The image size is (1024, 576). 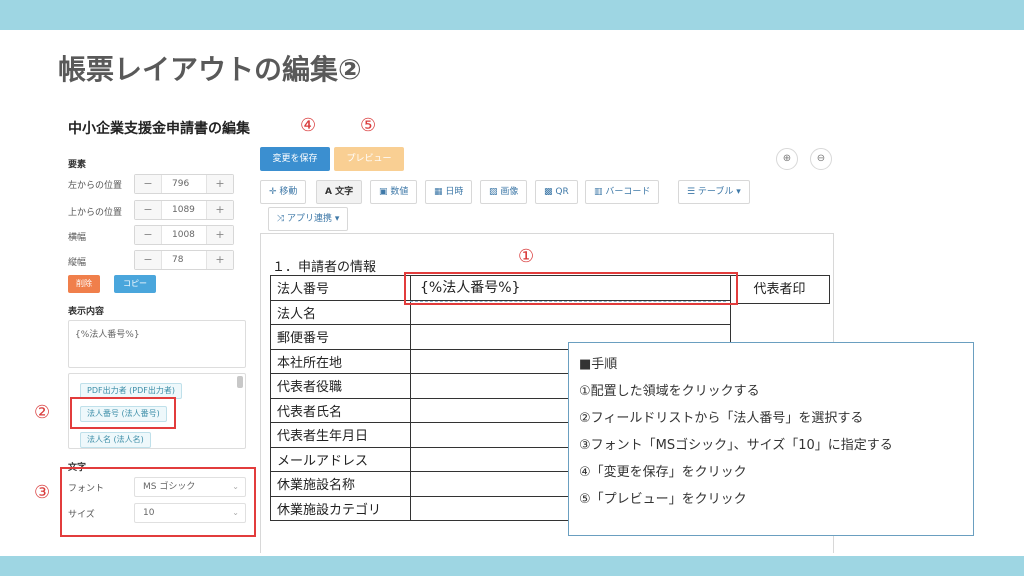 I want to click on marker-4: ④, so click(x=308, y=125).